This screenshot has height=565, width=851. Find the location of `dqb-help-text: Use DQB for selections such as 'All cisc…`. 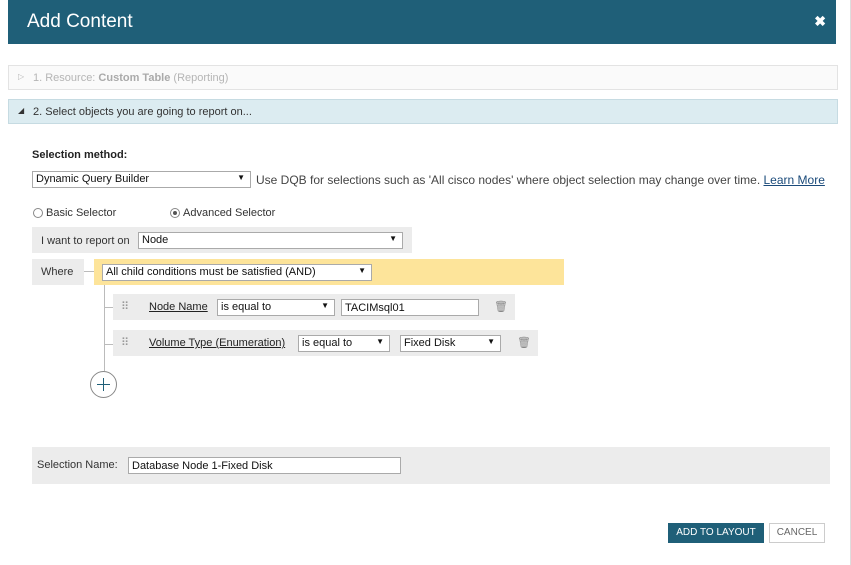

dqb-help-text: Use DQB for selections such as 'All cisc… is located at coordinates (540, 180).